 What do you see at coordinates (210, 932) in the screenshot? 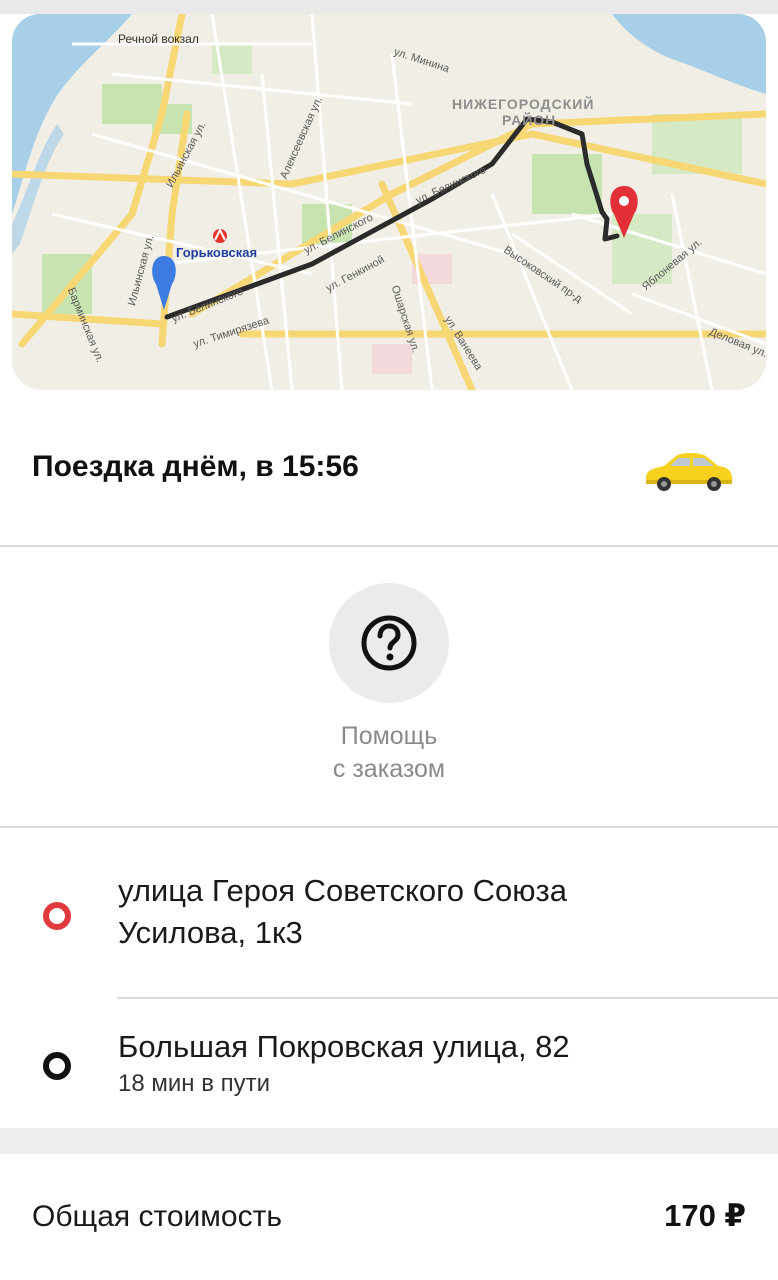
I see `origin-address-line2: Усилова, 1к3` at bounding box center [210, 932].